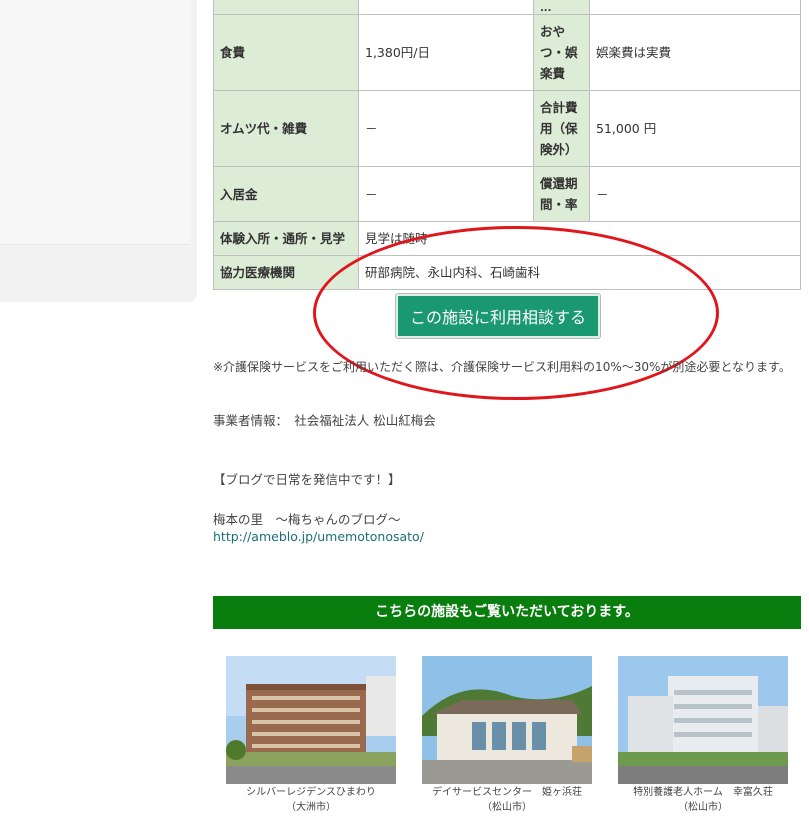  What do you see at coordinates (286, 238) in the screenshot?
I see `table-header-cell: 体験入所・通所・見学` at bounding box center [286, 238].